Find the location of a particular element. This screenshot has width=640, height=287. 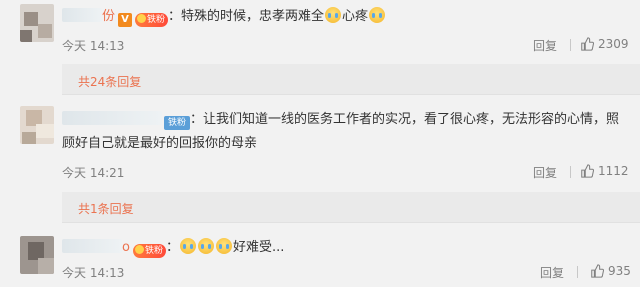

comment-text: ：让我们知道一线的医务工作者的实况，看了很心疼，无法形容的心情，照 is located at coordinates (405, 119).